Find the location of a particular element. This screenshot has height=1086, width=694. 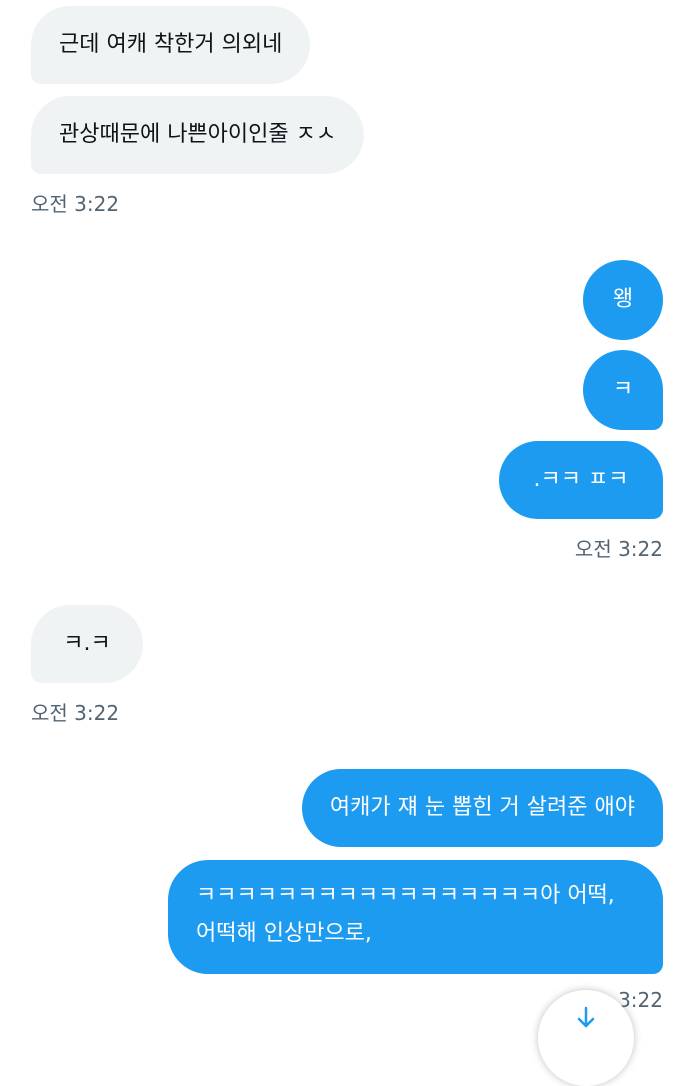

message-text-line: ㅋㅋㅋㅋㅋㅋㅋㅋㅋㅋㅋㅋㅋㅋㅋㅋㅋ아 어떡, is located at coordinates (405, 895).